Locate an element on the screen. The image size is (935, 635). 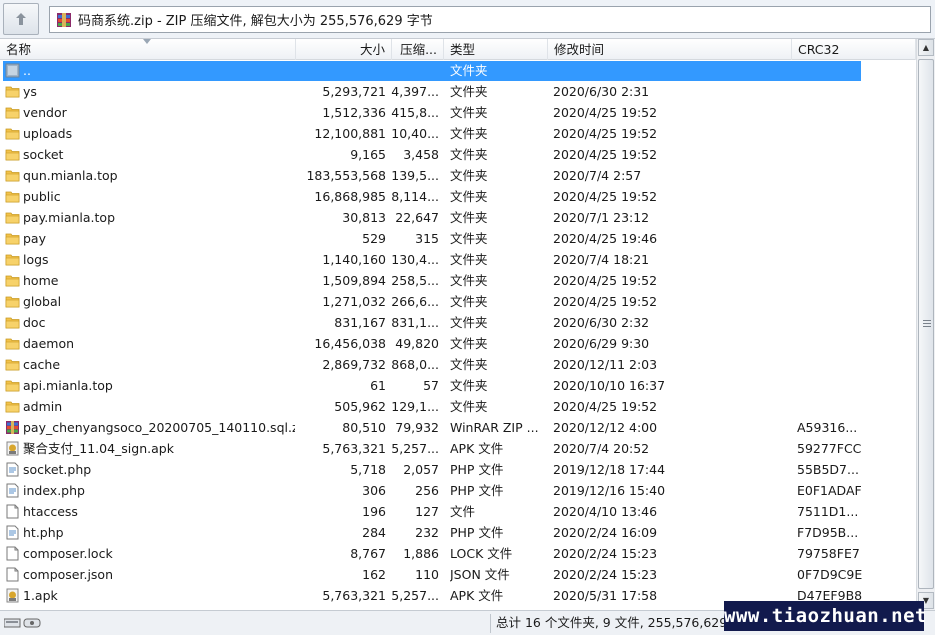
scroll-up-button: ▲ is located at coordinates (926, 47).